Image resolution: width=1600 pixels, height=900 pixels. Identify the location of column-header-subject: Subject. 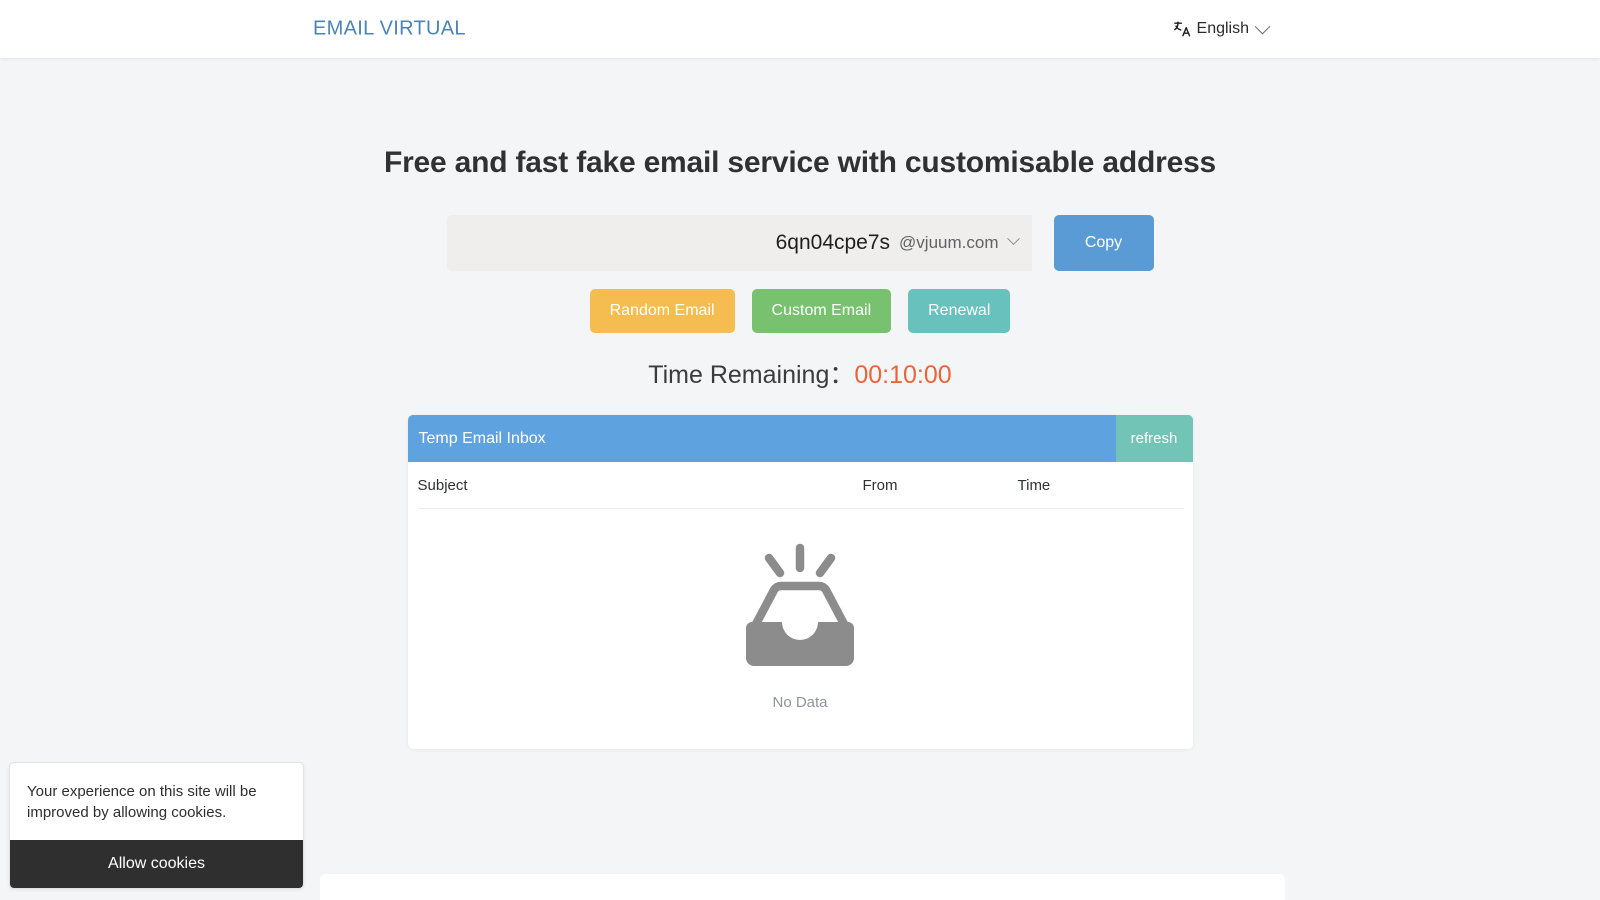
(442, 485).